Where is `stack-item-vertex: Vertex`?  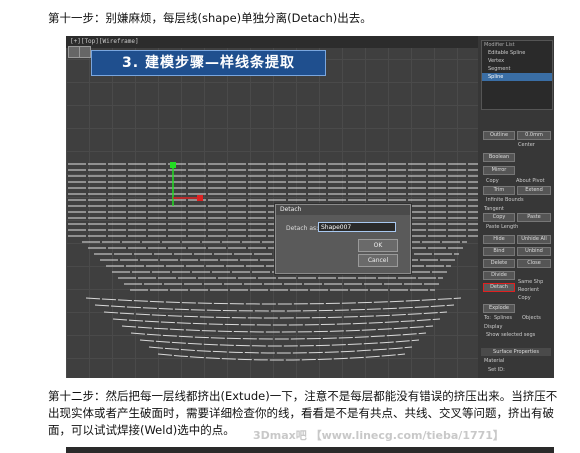
stack-item-vertex: Vertex is located at coordinates (517, 61).